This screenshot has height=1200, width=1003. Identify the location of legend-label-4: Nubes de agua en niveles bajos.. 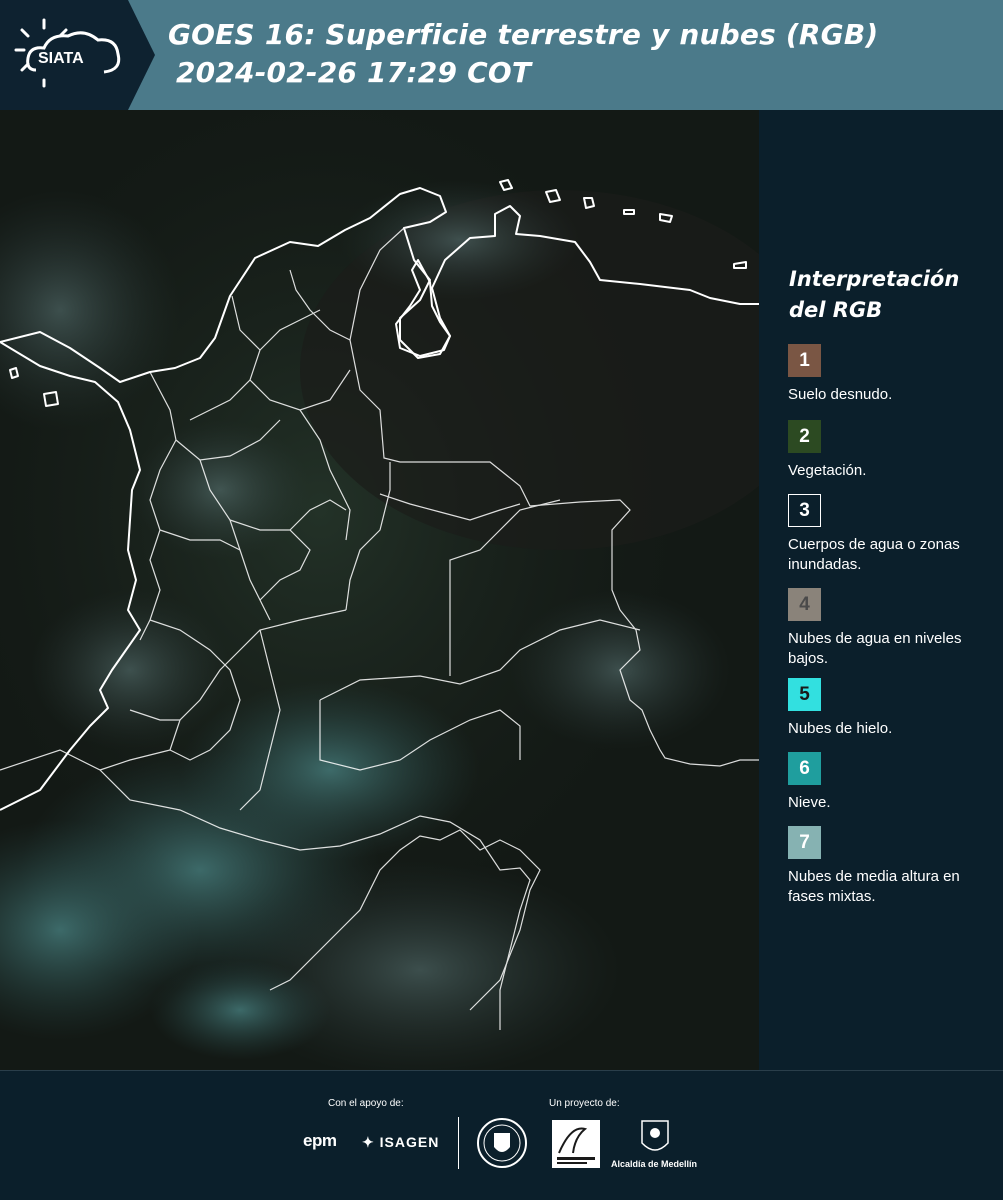
(875, 648).